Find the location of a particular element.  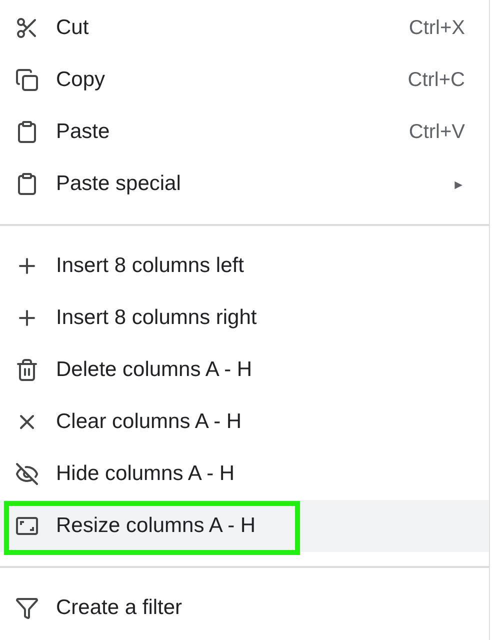

menu-item-label: Delete columns A - H is located at coordinates (155, 370).